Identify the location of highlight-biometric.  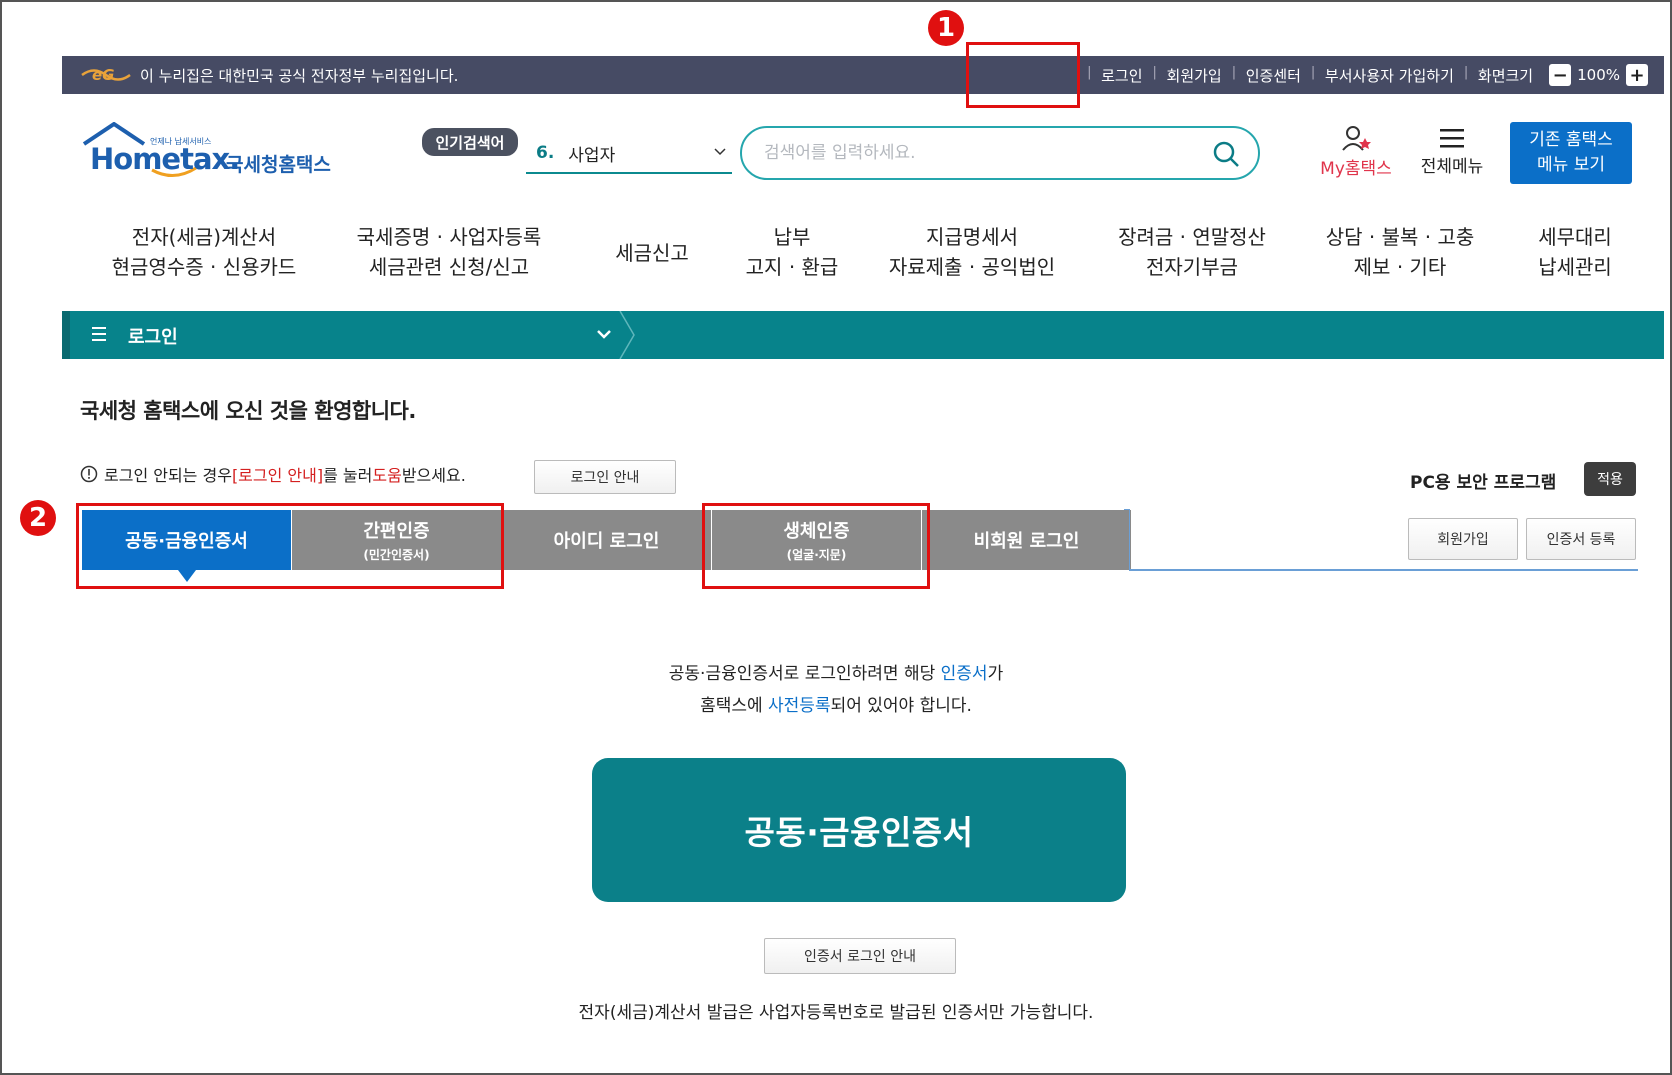
(816, 546).